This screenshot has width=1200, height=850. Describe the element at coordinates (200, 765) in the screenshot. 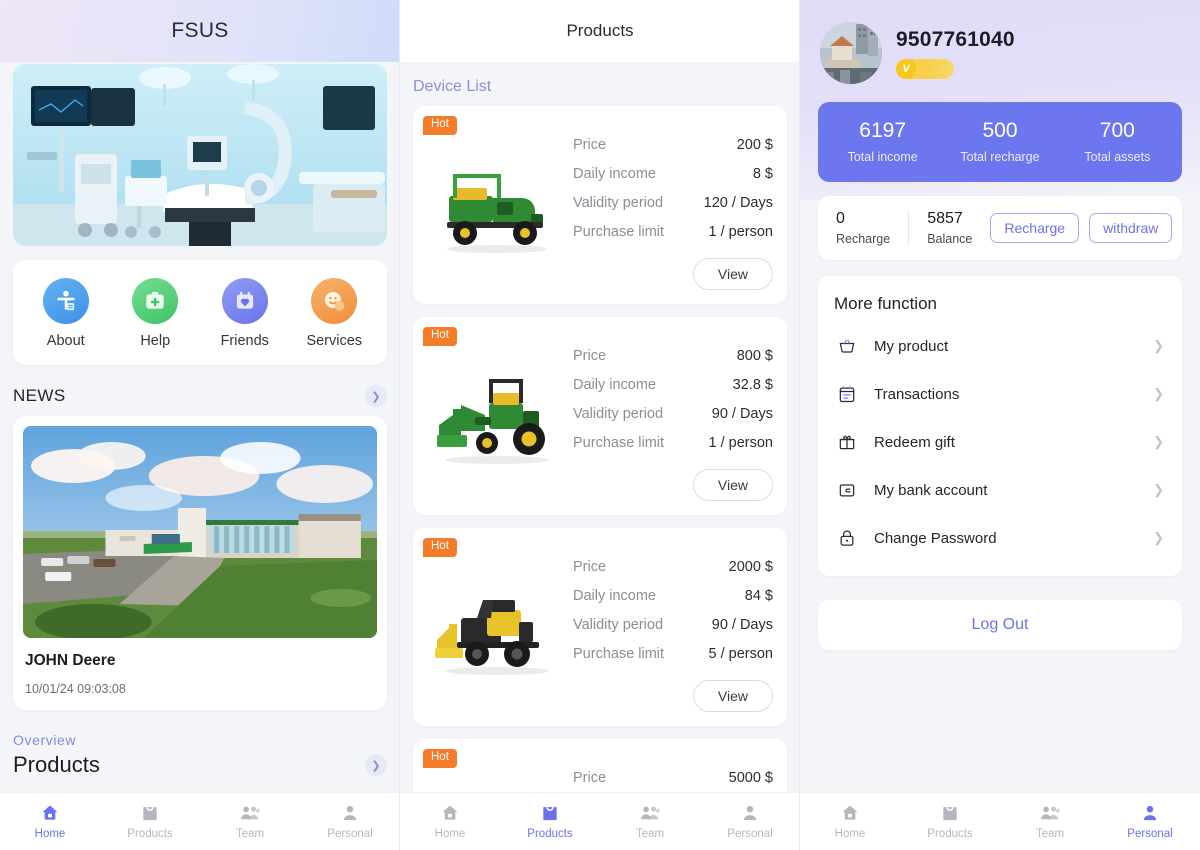

I see `overview-row: Products ❯` at that location.